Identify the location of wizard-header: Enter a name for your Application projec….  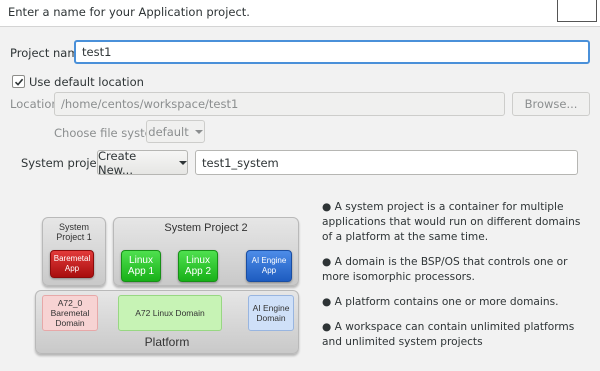
(300, 13).